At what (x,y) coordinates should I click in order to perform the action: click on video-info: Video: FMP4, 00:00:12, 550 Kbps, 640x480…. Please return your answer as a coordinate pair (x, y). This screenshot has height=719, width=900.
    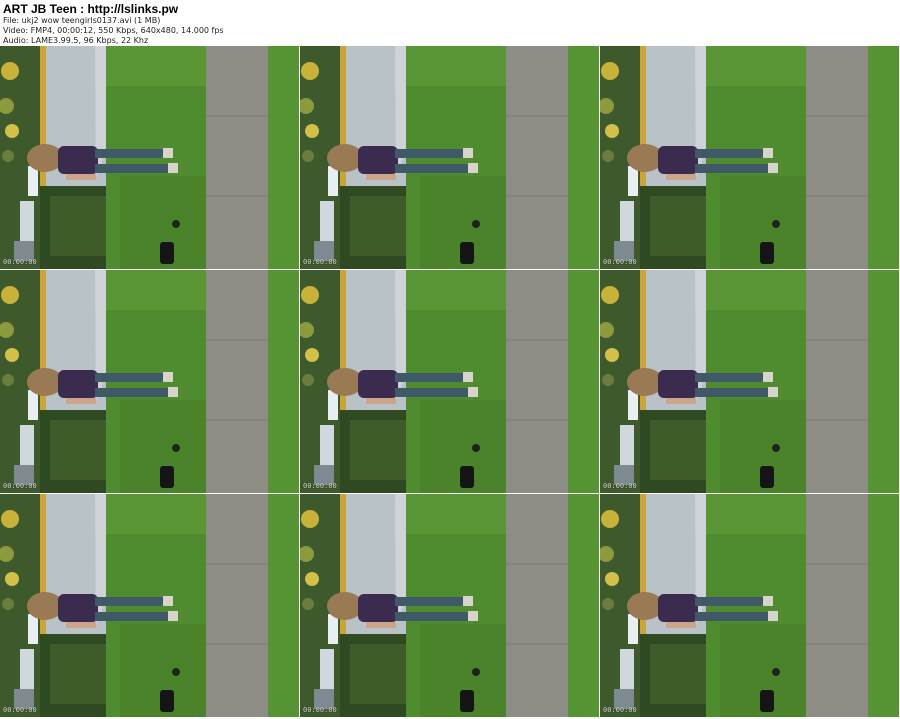
    Looking at the image, I should click on (113, 30).